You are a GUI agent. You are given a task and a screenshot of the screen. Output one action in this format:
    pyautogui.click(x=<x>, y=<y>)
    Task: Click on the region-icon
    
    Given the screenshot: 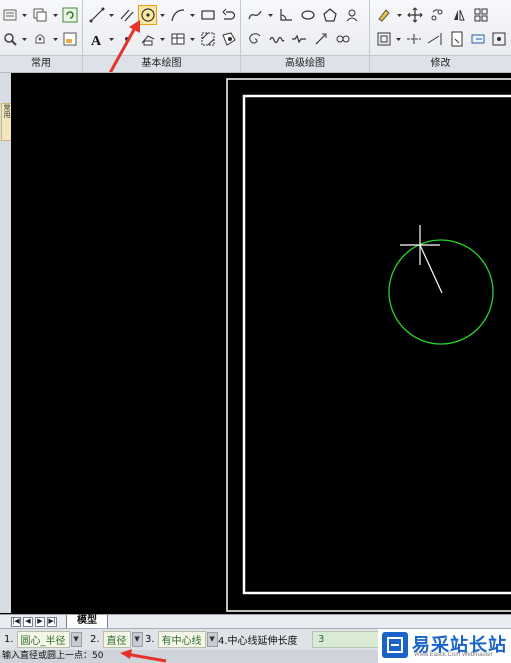 What is the action you would take?
    pyautogui.click(x=228, y=39)
    